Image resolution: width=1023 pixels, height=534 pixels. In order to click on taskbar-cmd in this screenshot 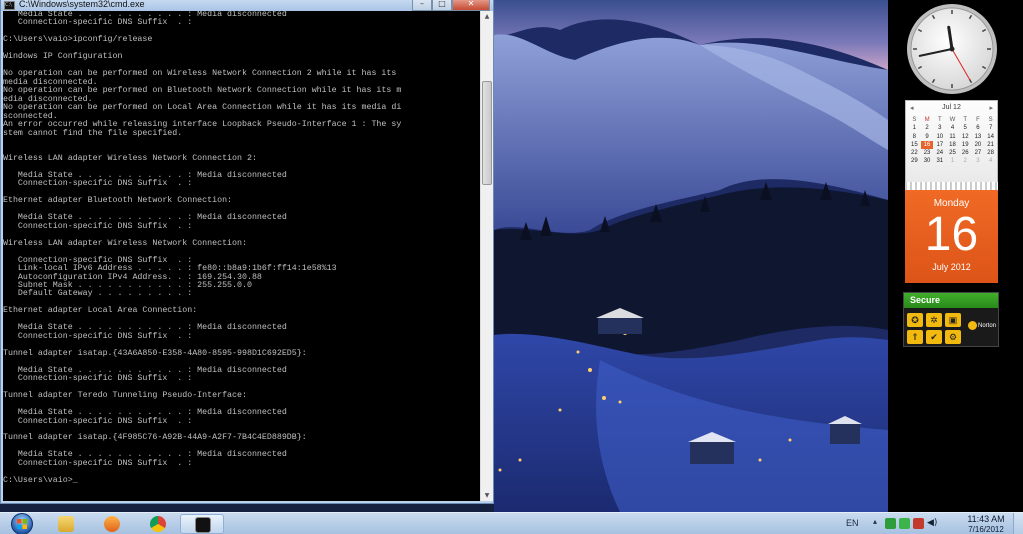, I will do `click(202, 524)`.